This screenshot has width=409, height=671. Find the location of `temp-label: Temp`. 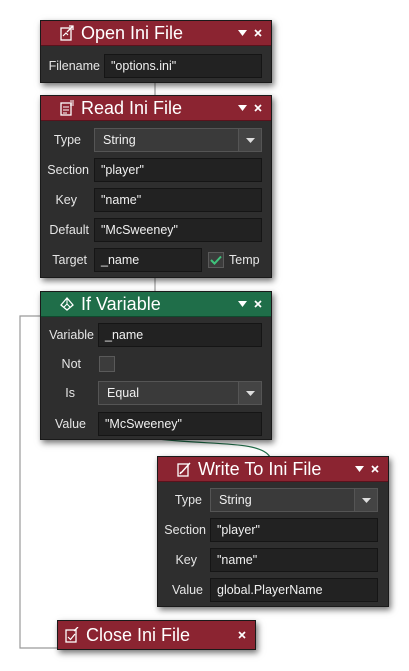

temp-label: Temp is located at coordinates (244, 260).